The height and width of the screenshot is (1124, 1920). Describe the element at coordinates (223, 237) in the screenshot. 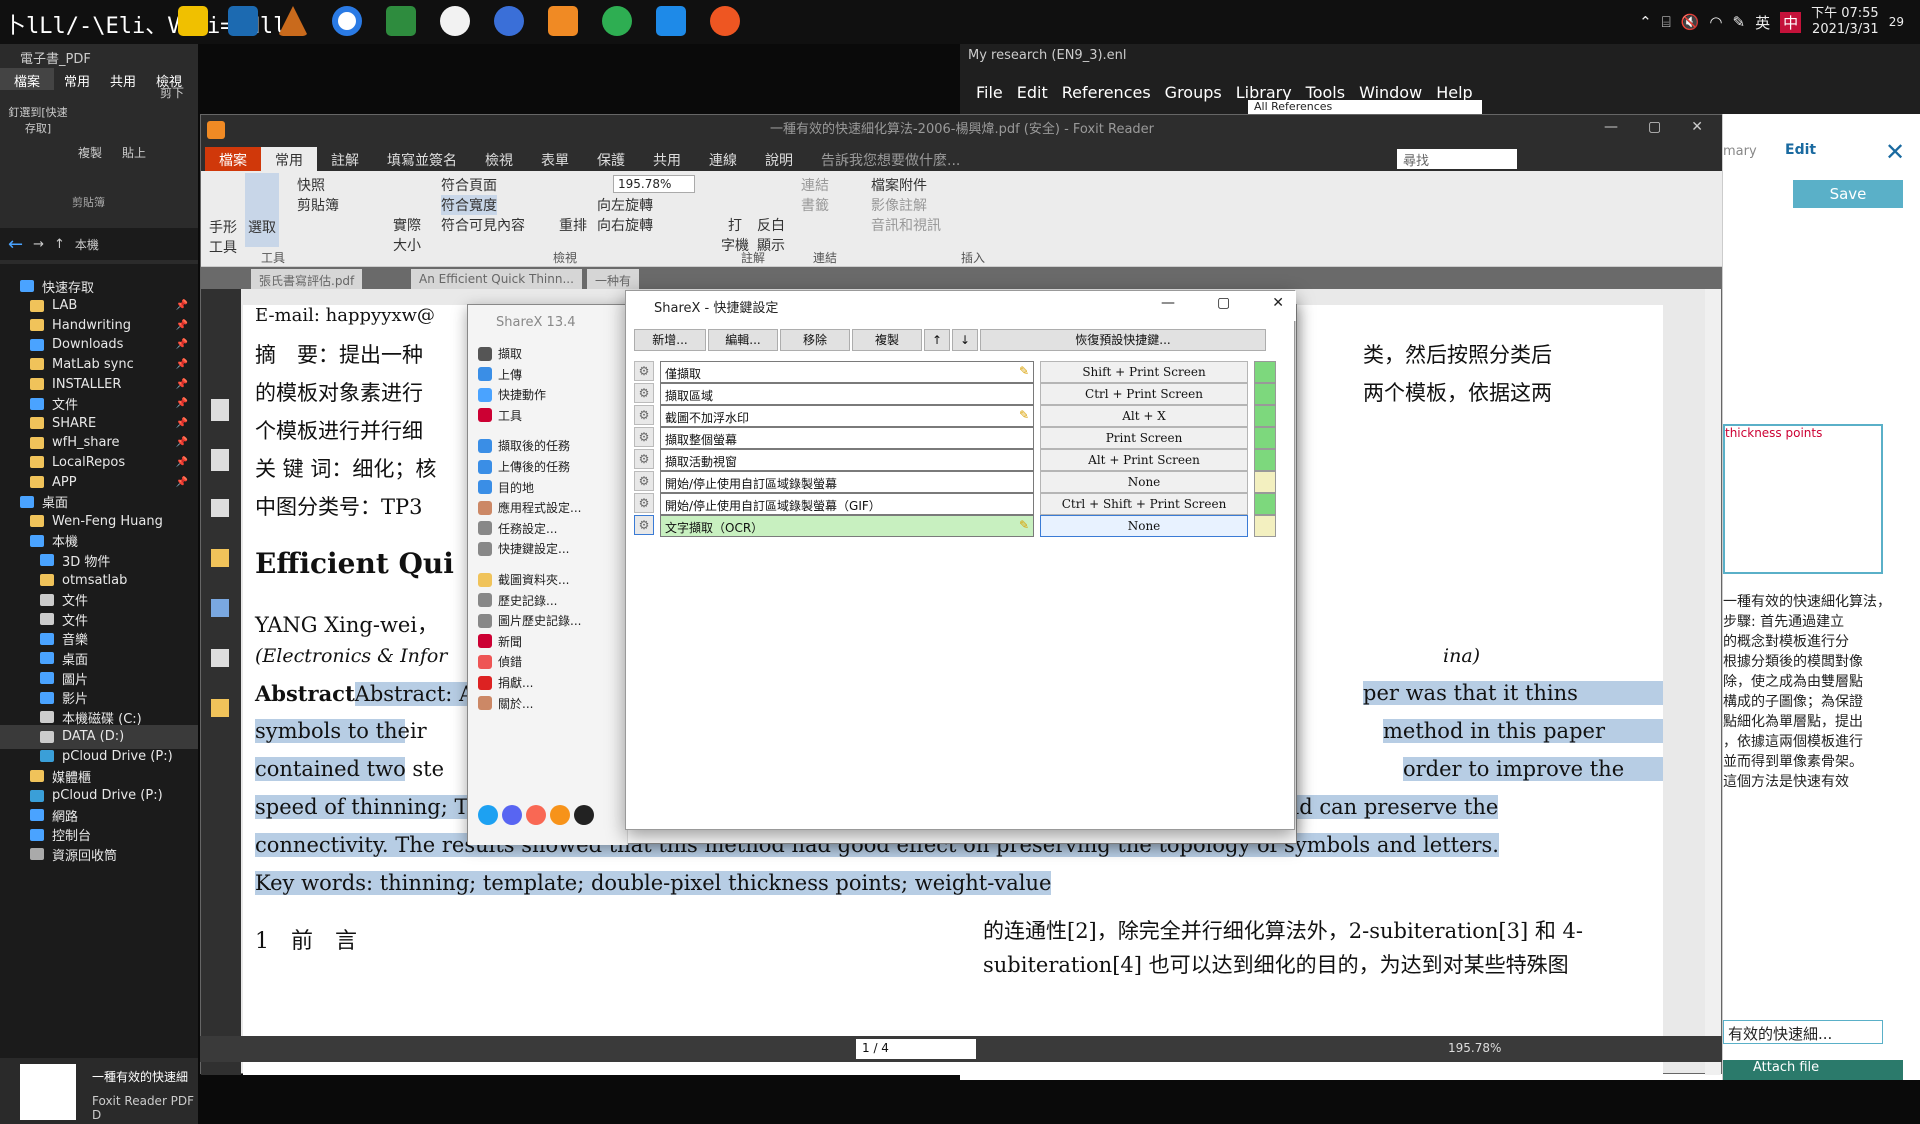

I see `hand-tool-button: 手形 工具` at that location.